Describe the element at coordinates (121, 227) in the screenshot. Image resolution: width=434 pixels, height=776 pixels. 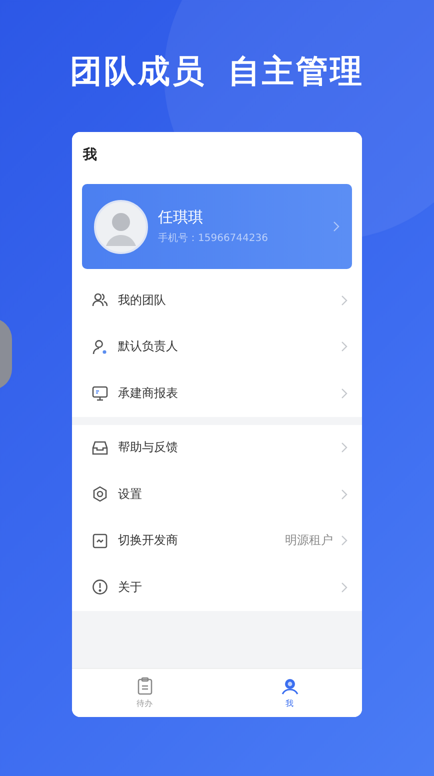
I see `avatar-icon` at that location.